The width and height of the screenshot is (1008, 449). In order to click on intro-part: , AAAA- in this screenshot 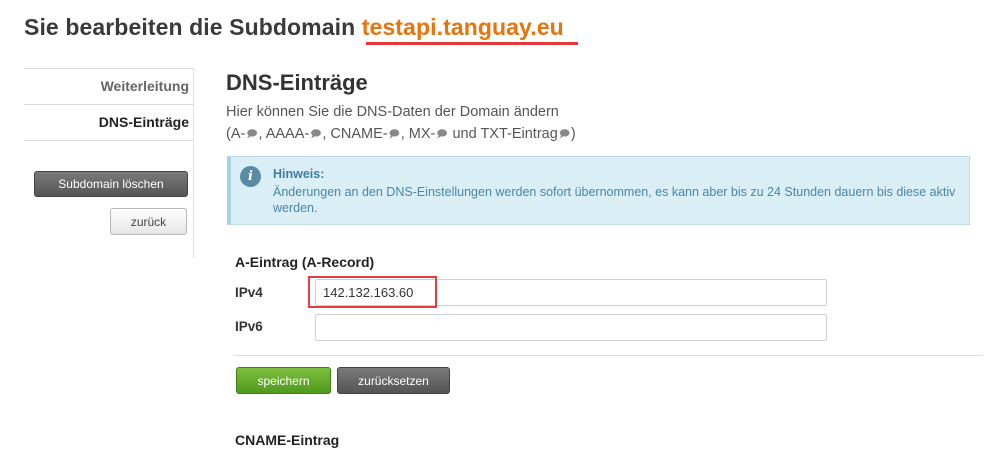, I will do `click(284, 134)`.